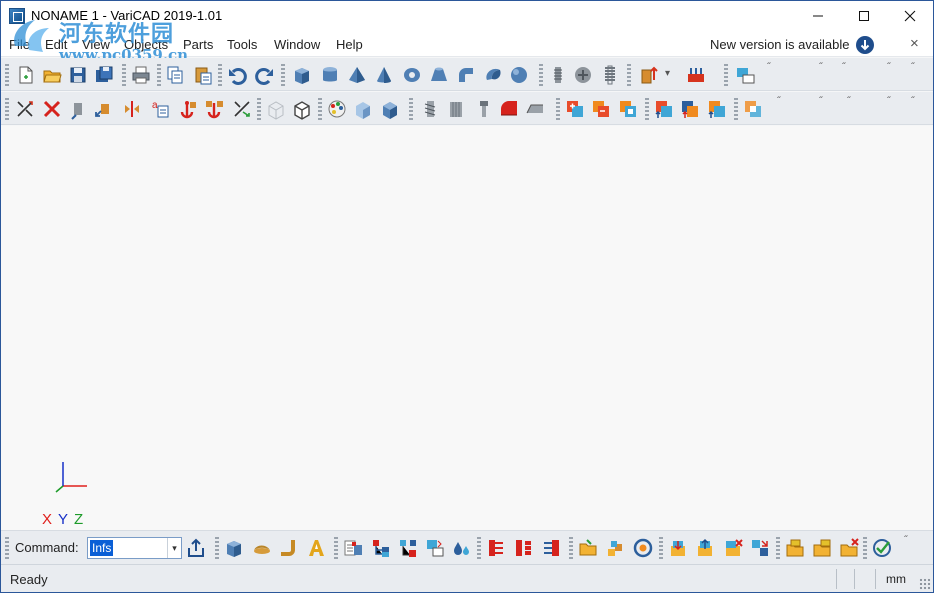  Describe the element at coordinates (925, 584) in the screenshot. I see `resize-grip` at that location.